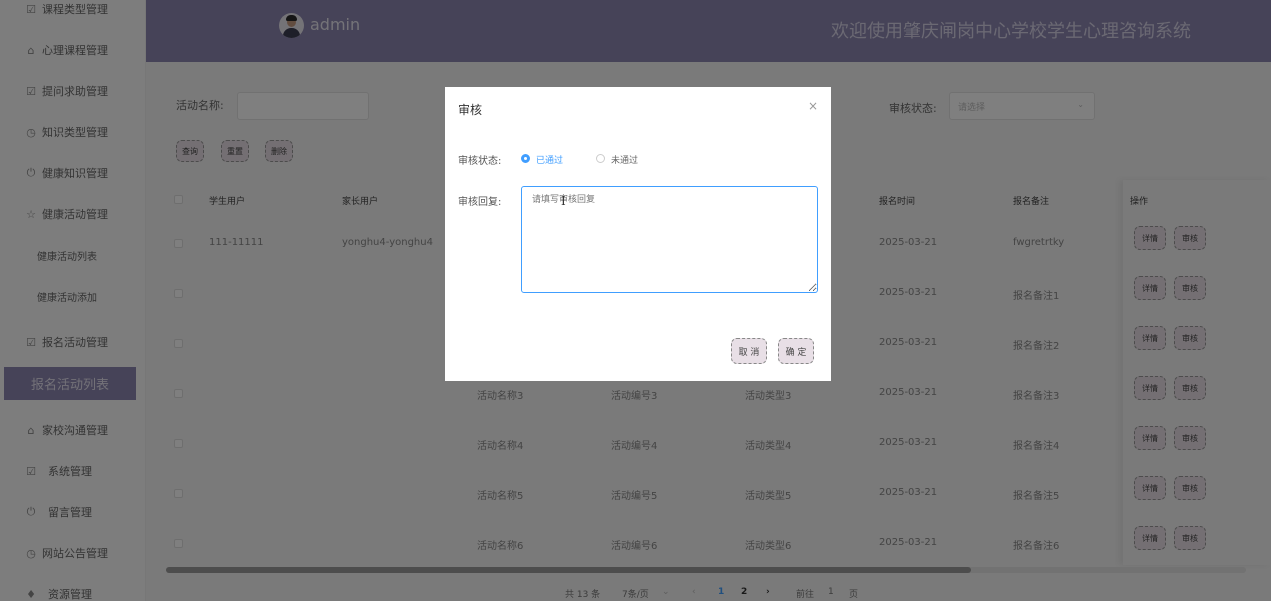  What do you see at coordinates (749, 351) in the screenshot?
I see `cancel-button: 取 消` at bounding box center [749, 351].